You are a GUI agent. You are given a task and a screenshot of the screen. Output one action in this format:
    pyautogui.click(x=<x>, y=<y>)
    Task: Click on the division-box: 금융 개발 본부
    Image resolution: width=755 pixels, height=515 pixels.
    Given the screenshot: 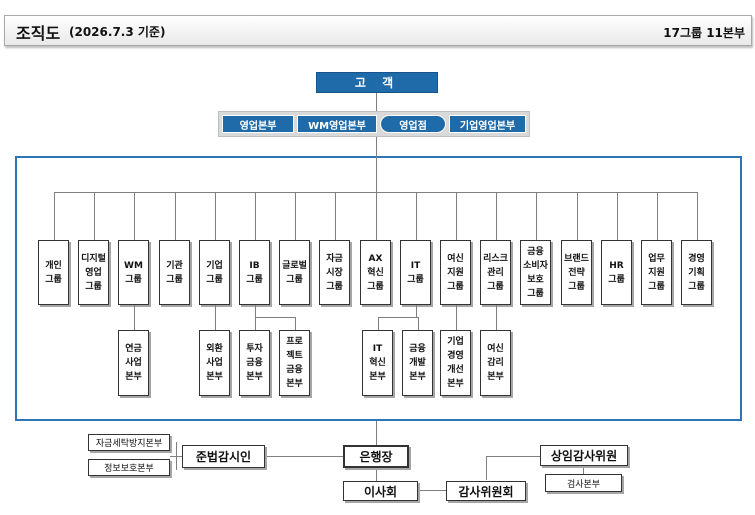 What is the action you would take?
    pyautogui.click(x=417, y=363)
    